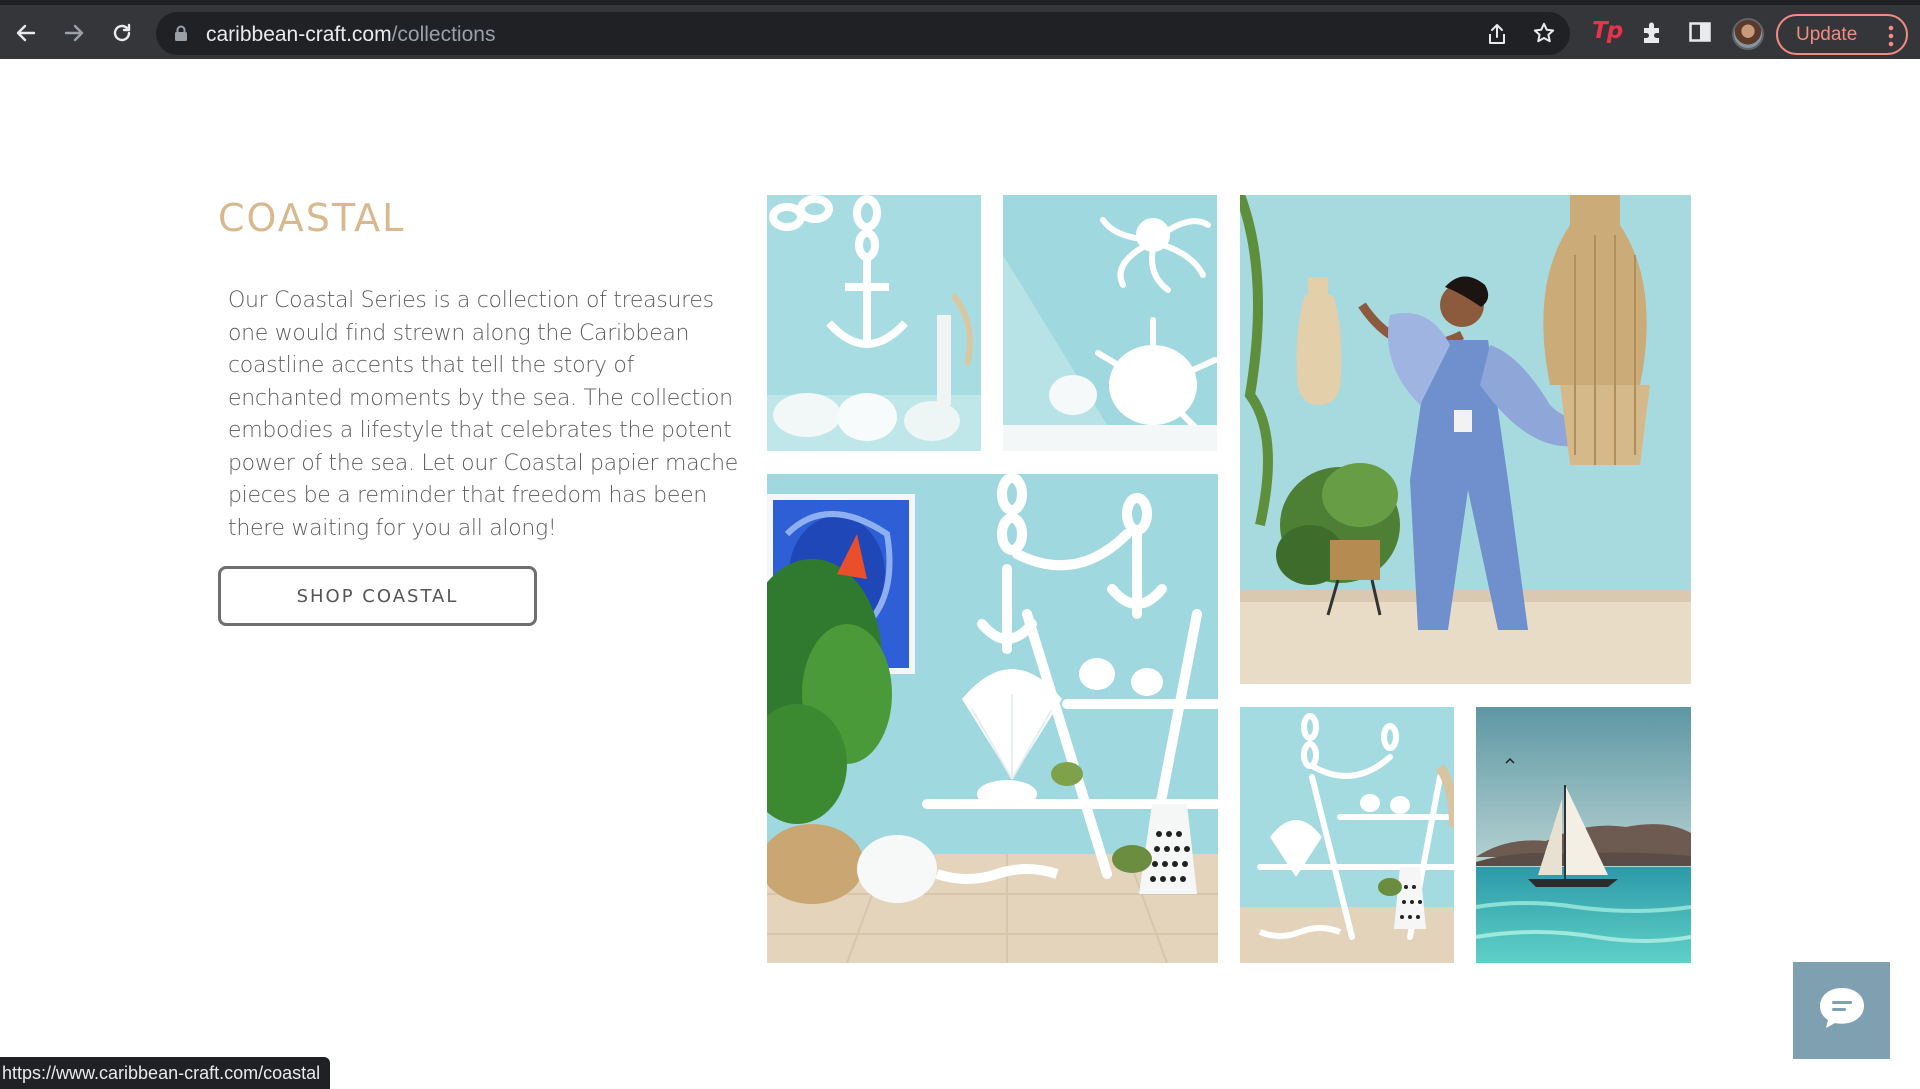 The width and height of the screenshot is (1920, 1089). What do you see at coordinates (874, 323) in the screenshot?
I see `anchor-and-chain-photo` at bounding box center [874, 323].